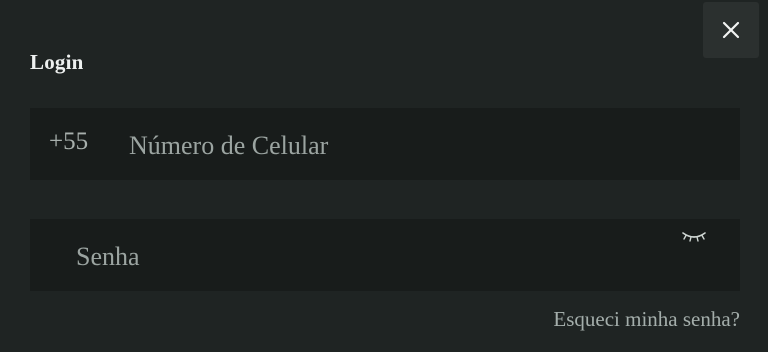 This screenshot has height=352, width=768. I want to click on close-button, so click(731, 30).